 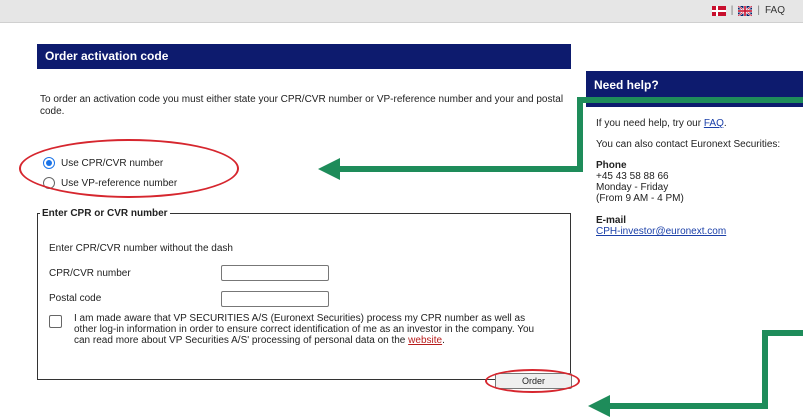 What do you see at coordinates (706, 369) in the screenshot?
I see `arrow-order` at bounding box center [706, 369].